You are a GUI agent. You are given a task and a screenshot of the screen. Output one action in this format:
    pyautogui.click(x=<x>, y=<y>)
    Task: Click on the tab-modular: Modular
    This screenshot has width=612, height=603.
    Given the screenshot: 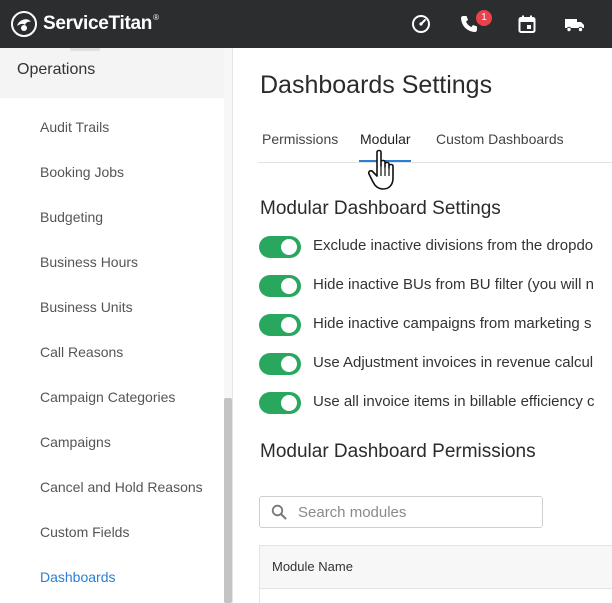 What is the action you would take?
    pyautogui.click(x=385, y=139)
    